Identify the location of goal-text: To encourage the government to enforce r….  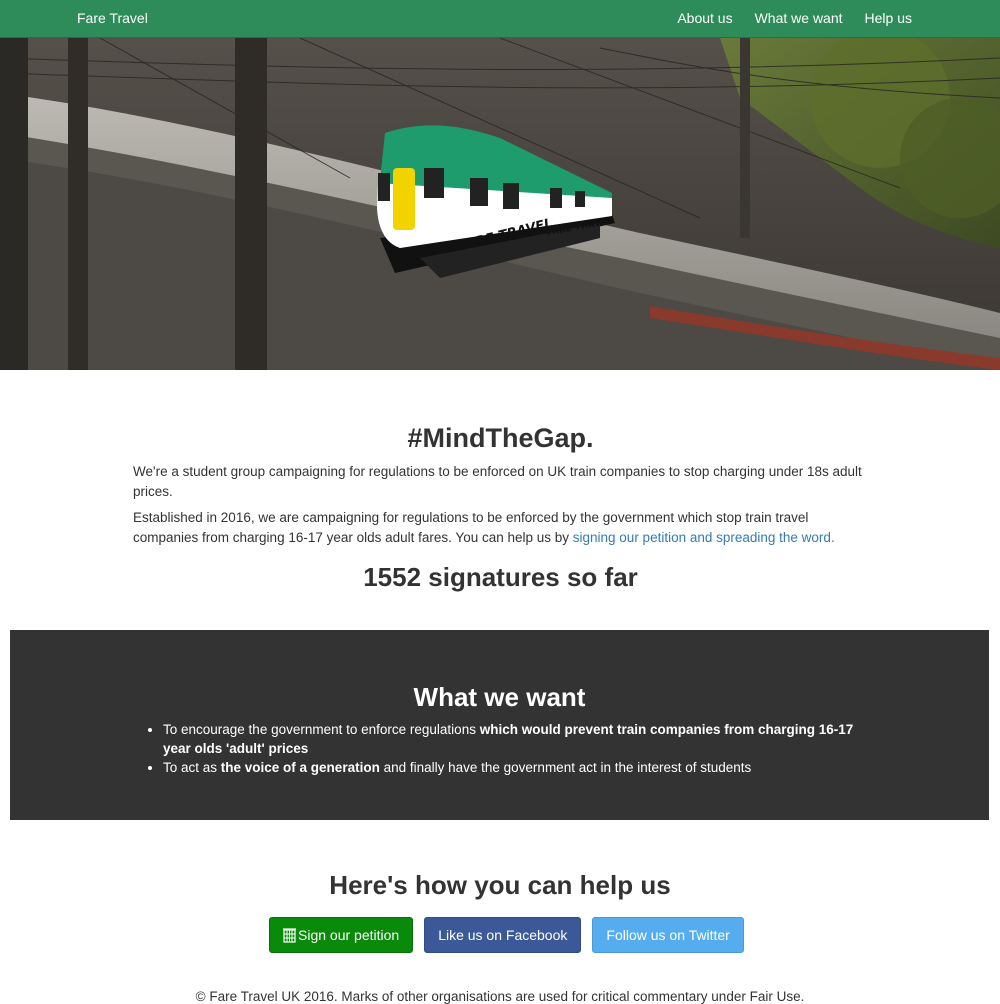
(321, 729).